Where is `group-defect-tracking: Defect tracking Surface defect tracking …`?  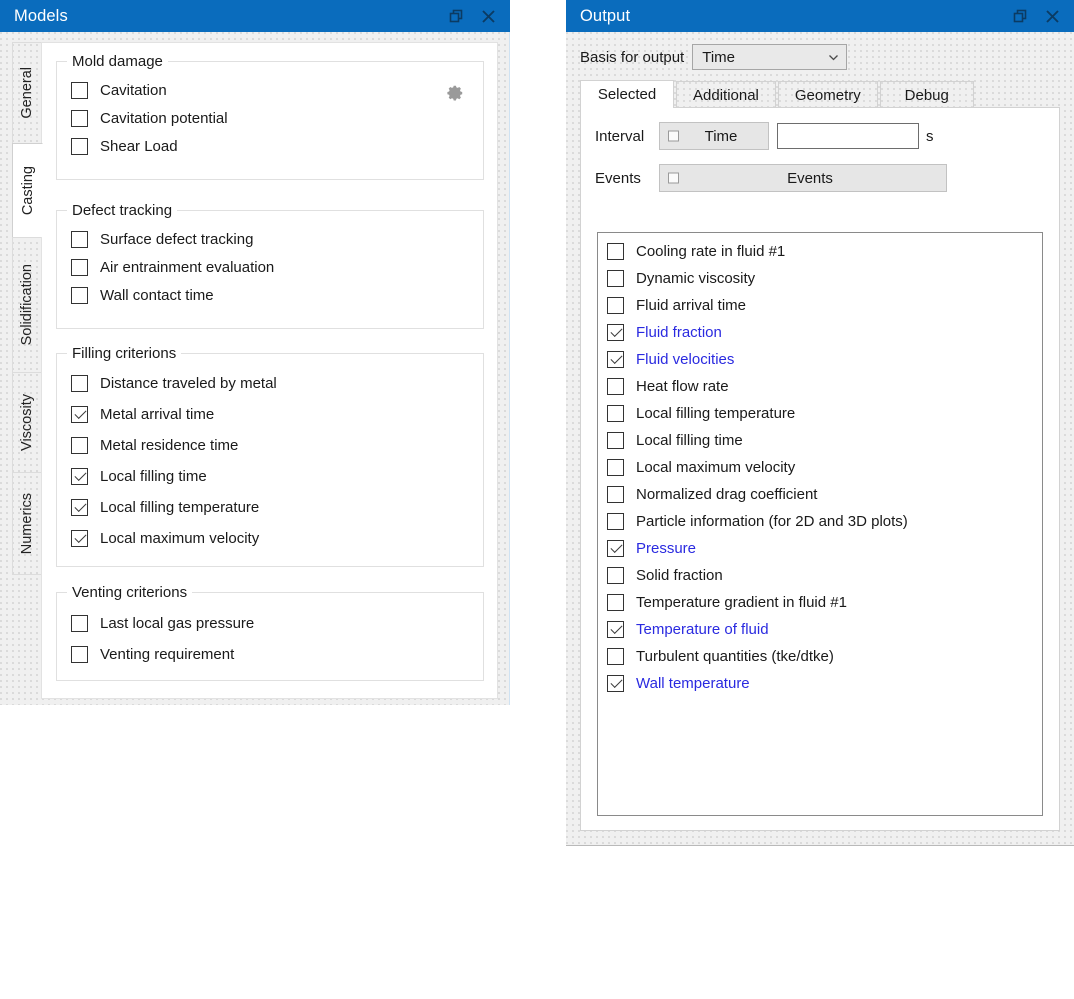
group-defect-tracking: Defect tracking Surface defect tracking … is located at coordinates (270, 265).